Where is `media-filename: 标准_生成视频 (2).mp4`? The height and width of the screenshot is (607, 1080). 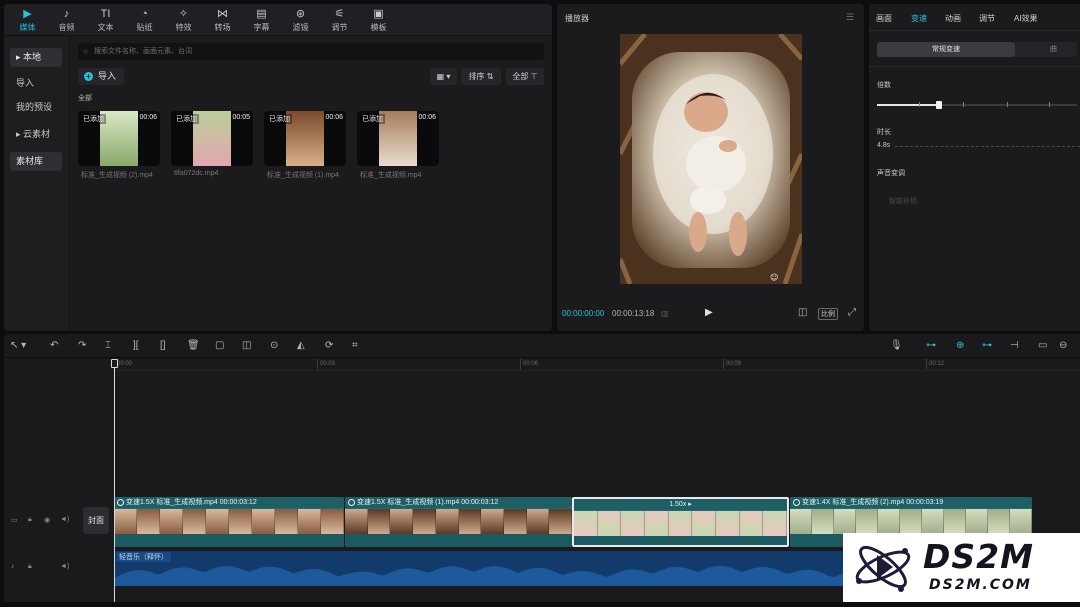 media-filename: 标准_生成视频 (2).mp4 is located at coordinates (117, 175).